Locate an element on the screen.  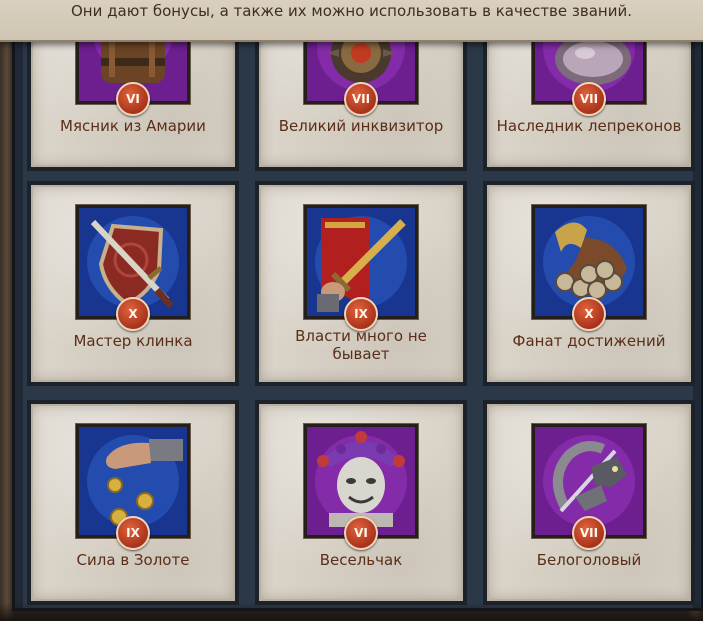
achievement-title: Власти много не бывает is located at coordinates (361, 345).